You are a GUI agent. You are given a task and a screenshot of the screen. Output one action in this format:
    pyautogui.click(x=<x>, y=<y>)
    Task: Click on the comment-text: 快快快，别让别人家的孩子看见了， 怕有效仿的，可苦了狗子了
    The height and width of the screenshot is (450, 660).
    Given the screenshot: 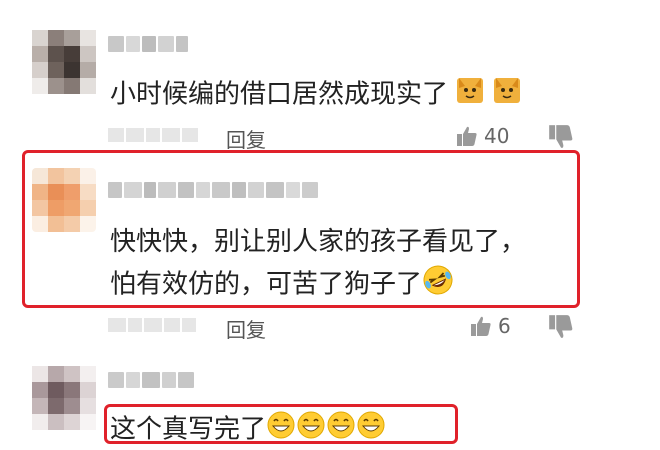 What is the action you would take?
    pyautogui.click(x=318, y=265)
    